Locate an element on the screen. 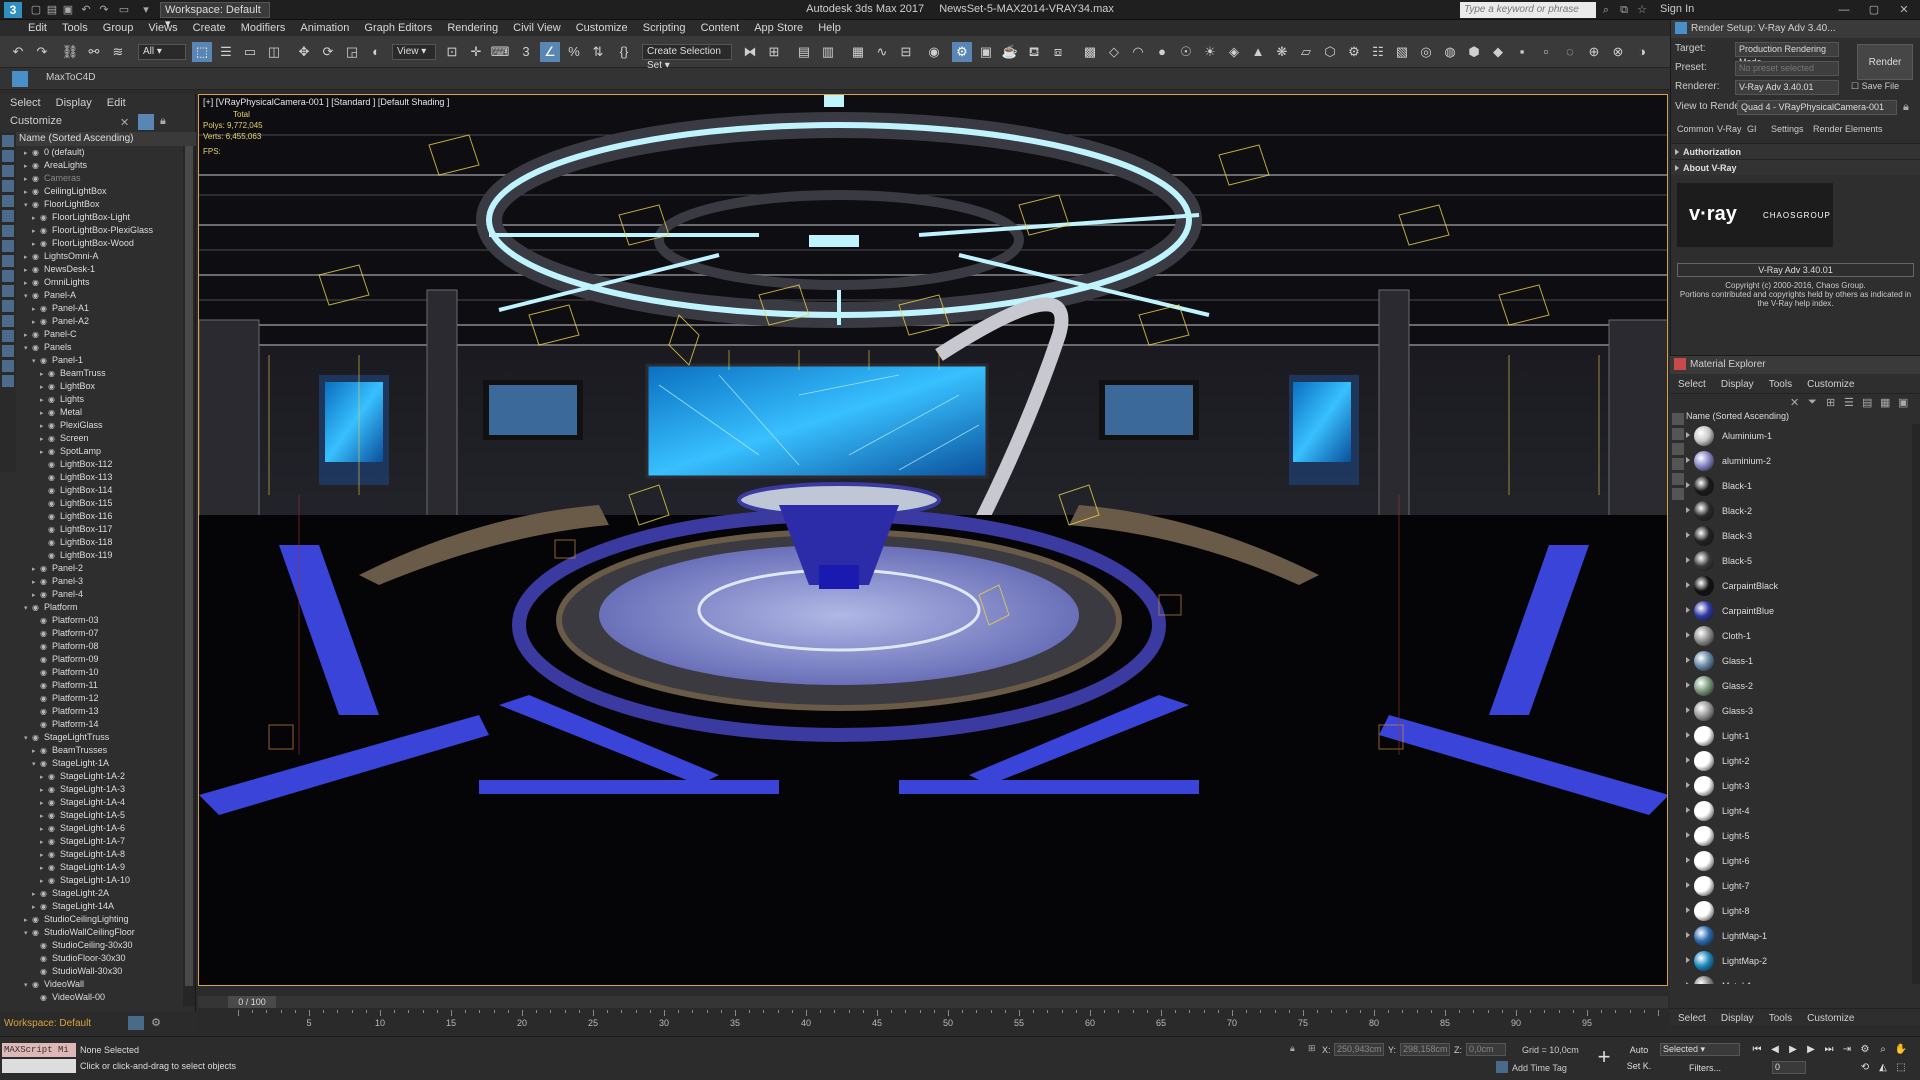  scene-tree-row: ◉ LightBox-115 is located at coordinates (98, 503).